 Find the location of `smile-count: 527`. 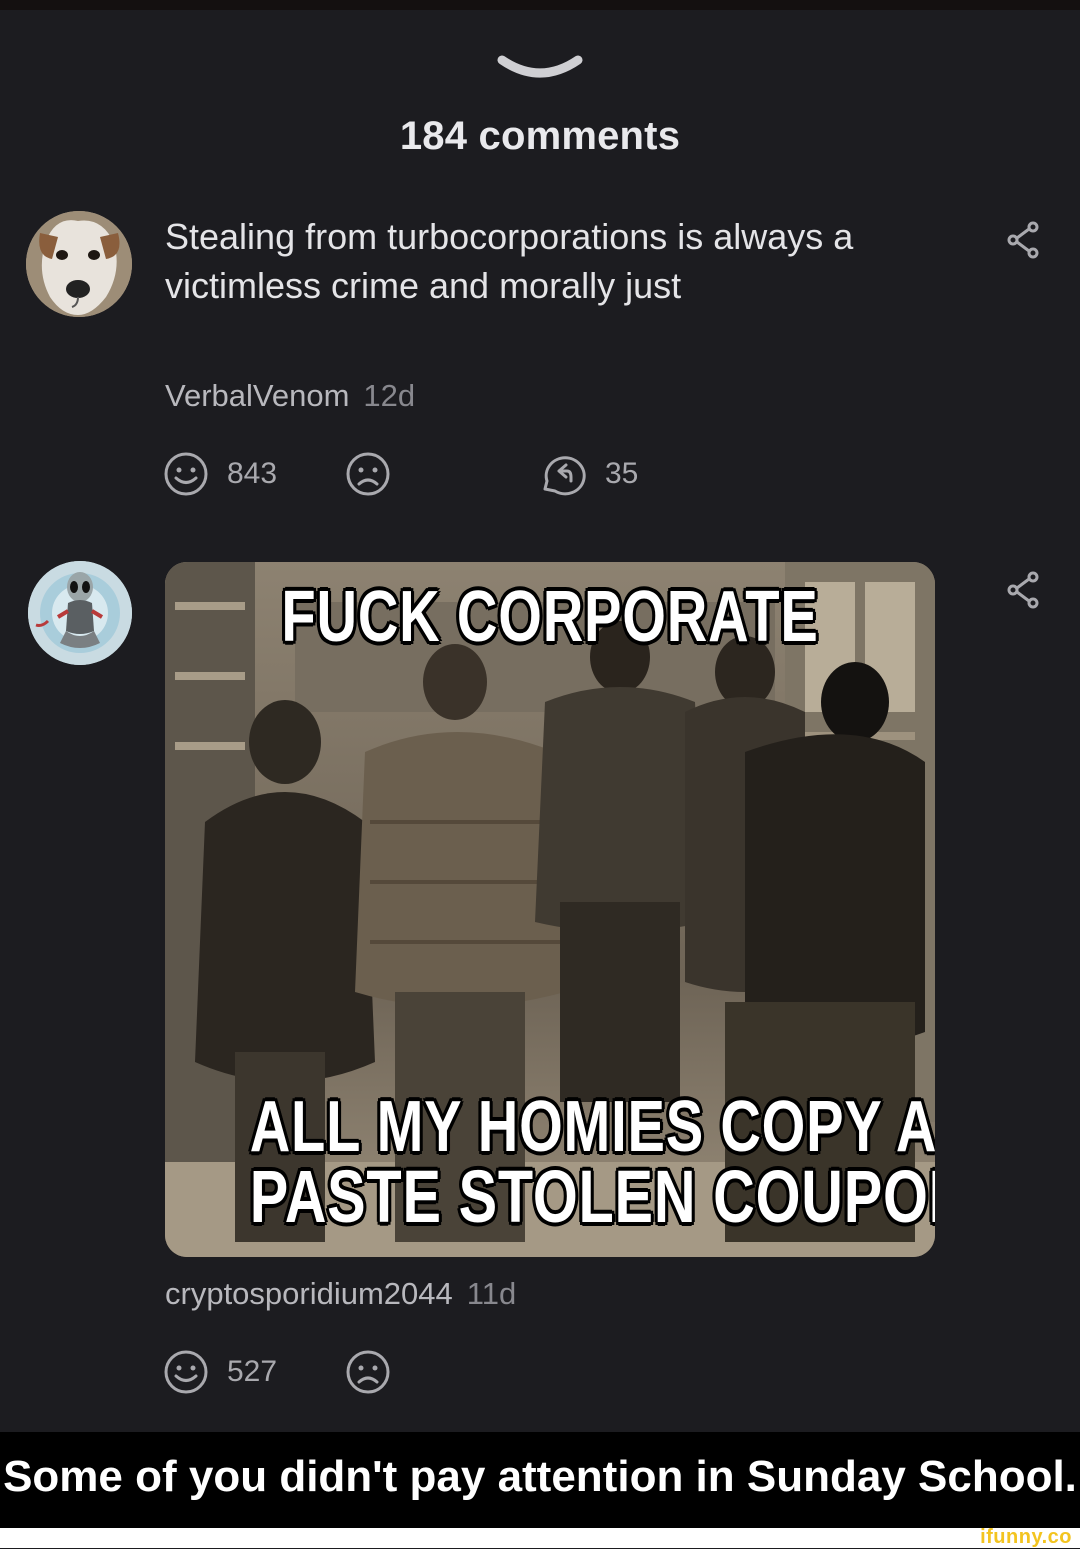

smile-count: 527 is located at coordinates (252, 1371).